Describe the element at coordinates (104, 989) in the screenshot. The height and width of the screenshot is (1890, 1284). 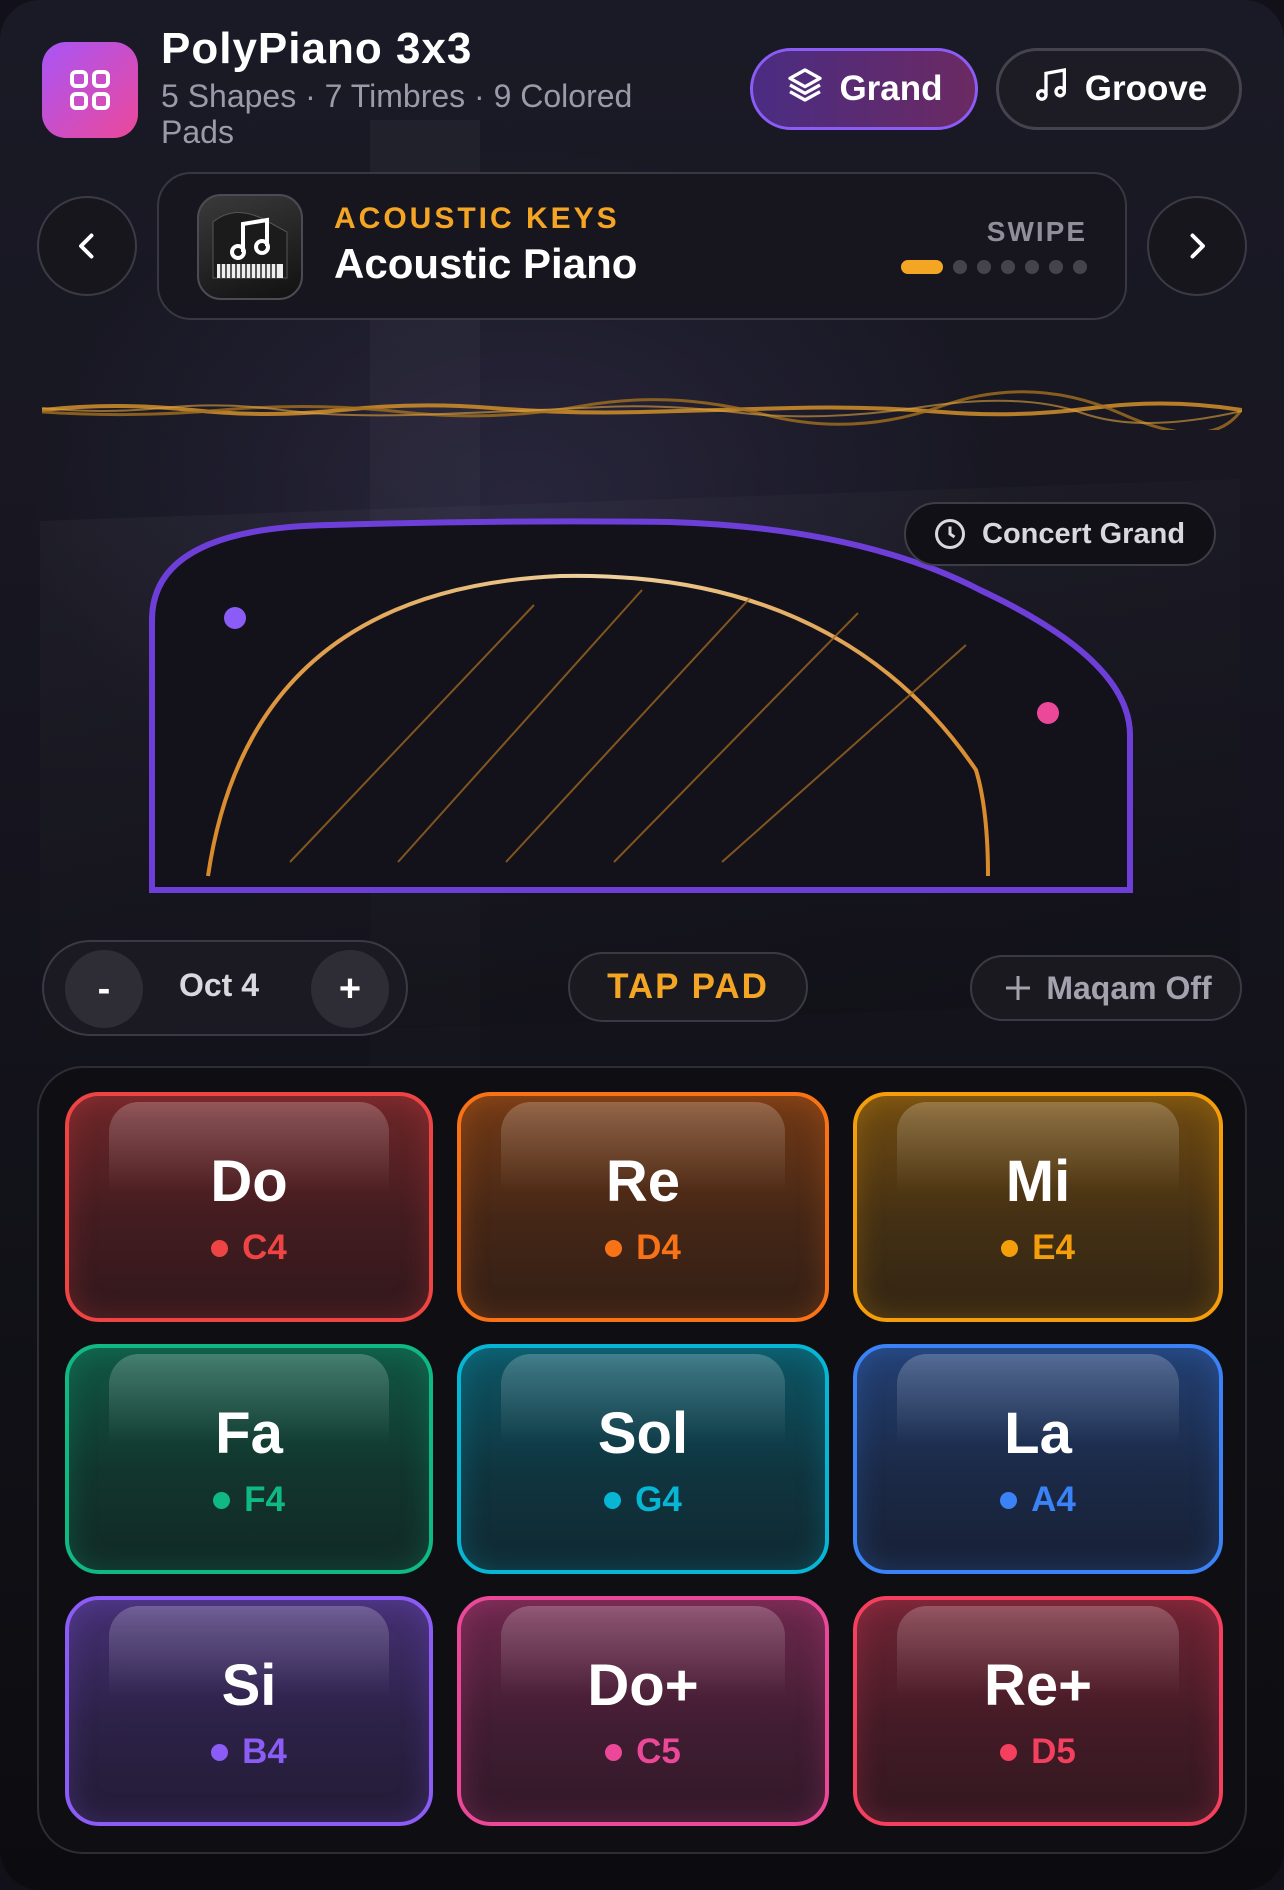
I see `octave-down-button: -` at that location.